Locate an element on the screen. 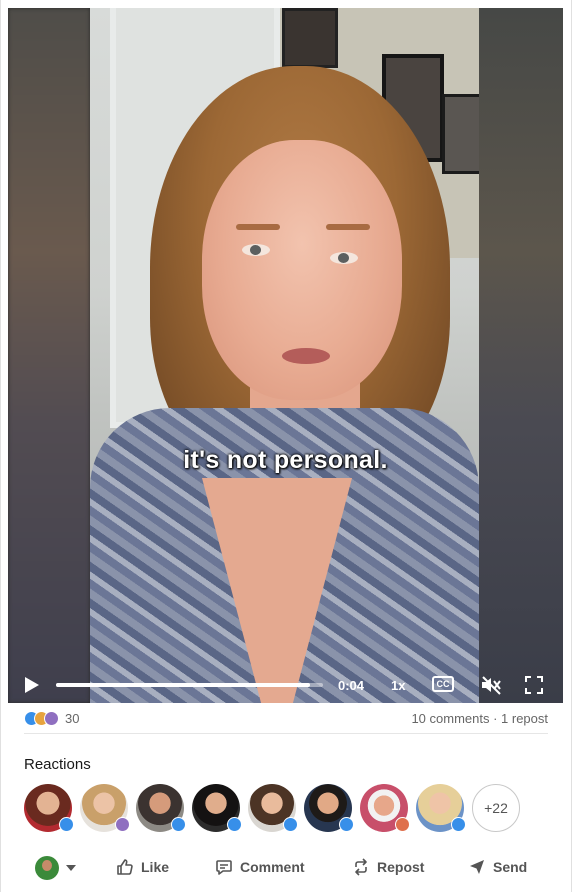 The image size is (572, 892). closed-captions-button: CC is located at coordinates (443, 684).